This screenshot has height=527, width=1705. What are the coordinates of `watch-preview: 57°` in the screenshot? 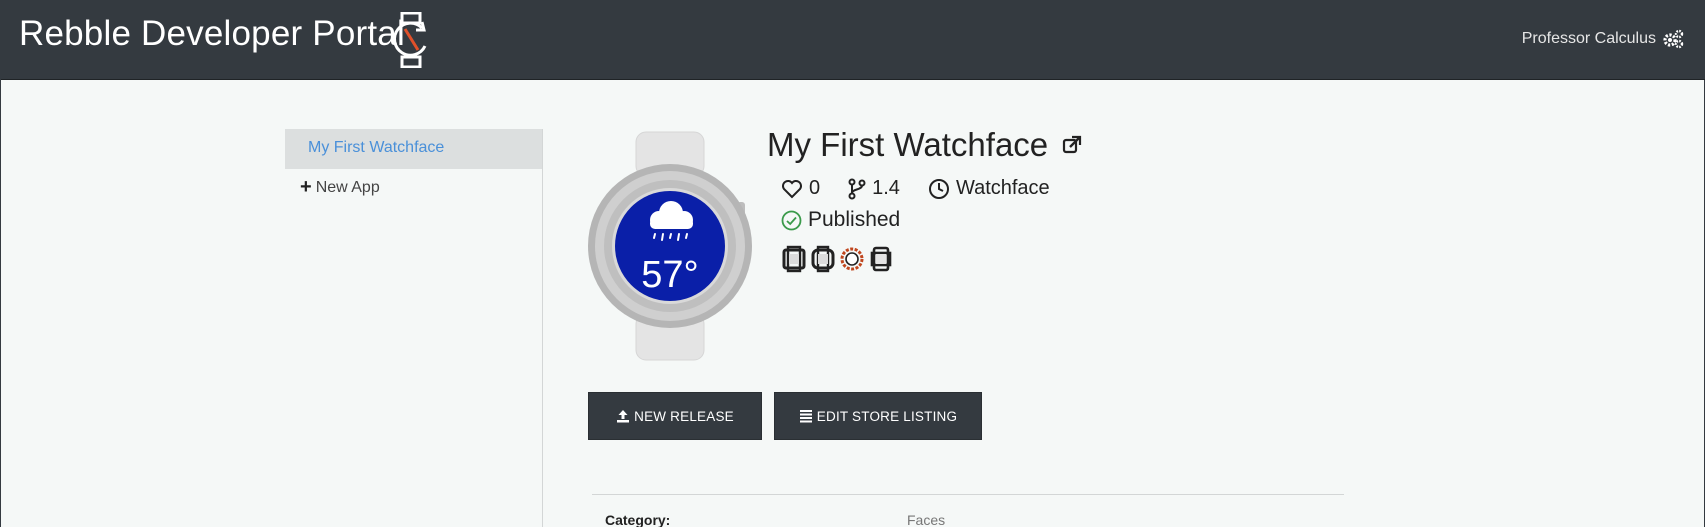 It's located at (670, 248).